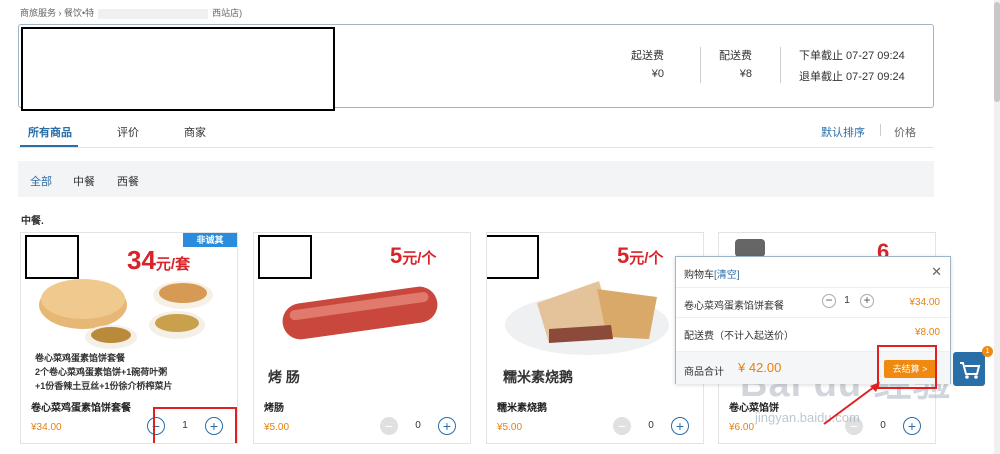 This screenshot has height=454, width=1000. I want to click on product-card: 5元/个 糯米素烧鹅 糯米素烧鹅 ¥5.00 − 0 +, so click(595, 338).